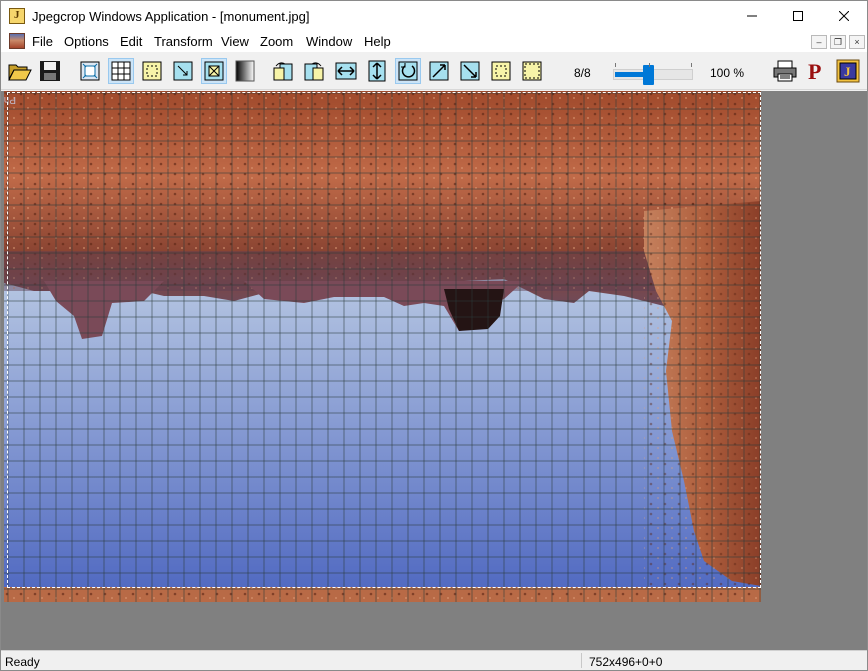 The height and width of the screenshot is (671, 868). I want to click on toolbar: 8/8 100 % P J, so click(434, 71).